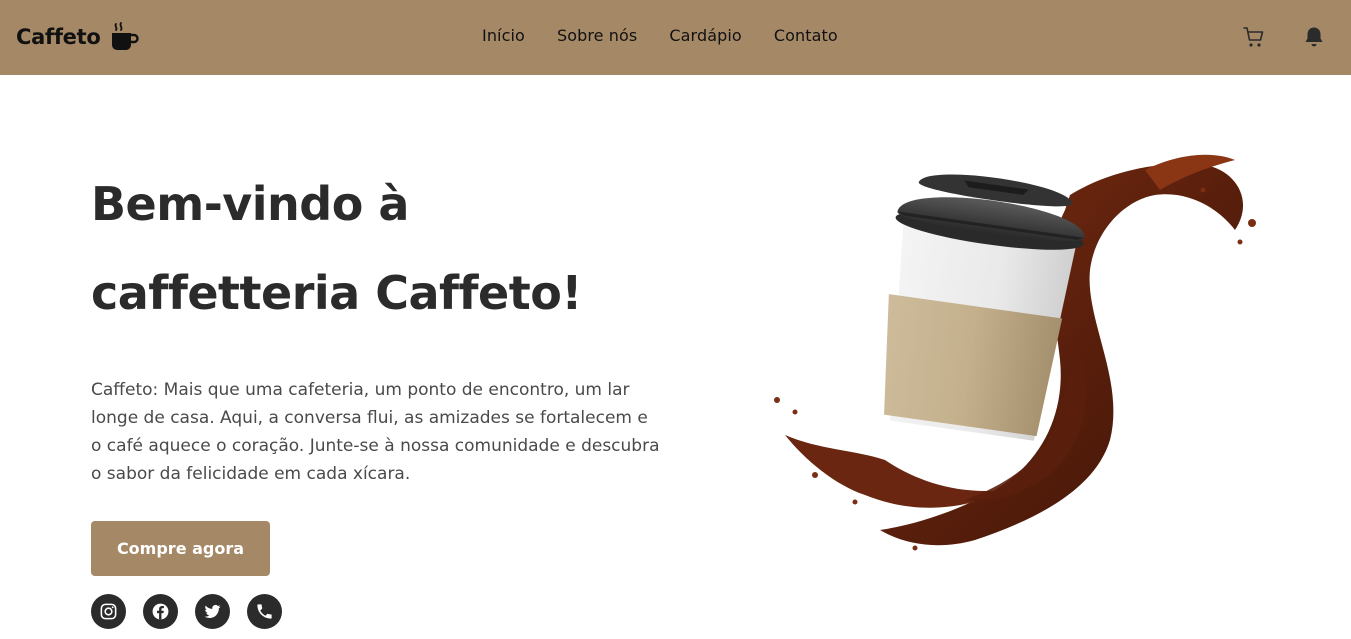 This screenshot has width=1351, height=639. I want to click on nav-link-contato: Contato, so click(806, 35).